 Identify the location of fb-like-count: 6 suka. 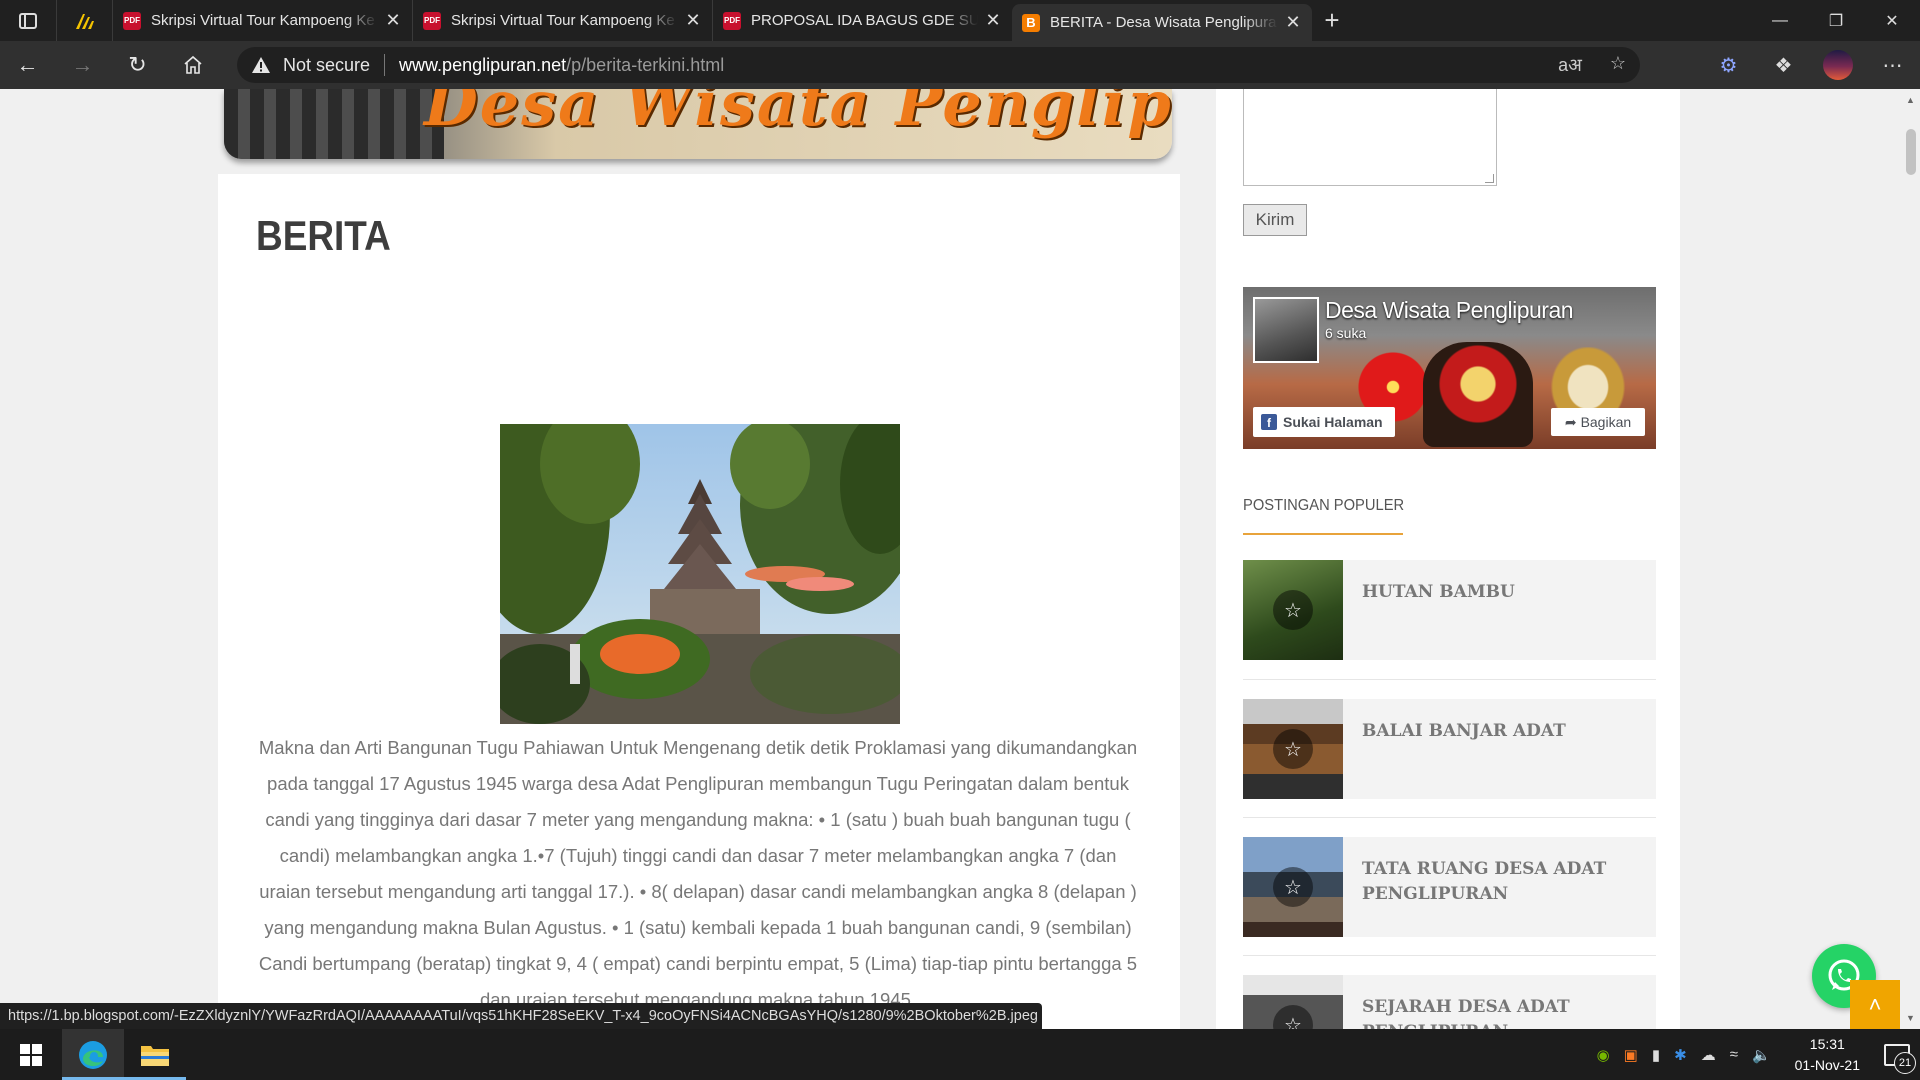
(1346, 333).